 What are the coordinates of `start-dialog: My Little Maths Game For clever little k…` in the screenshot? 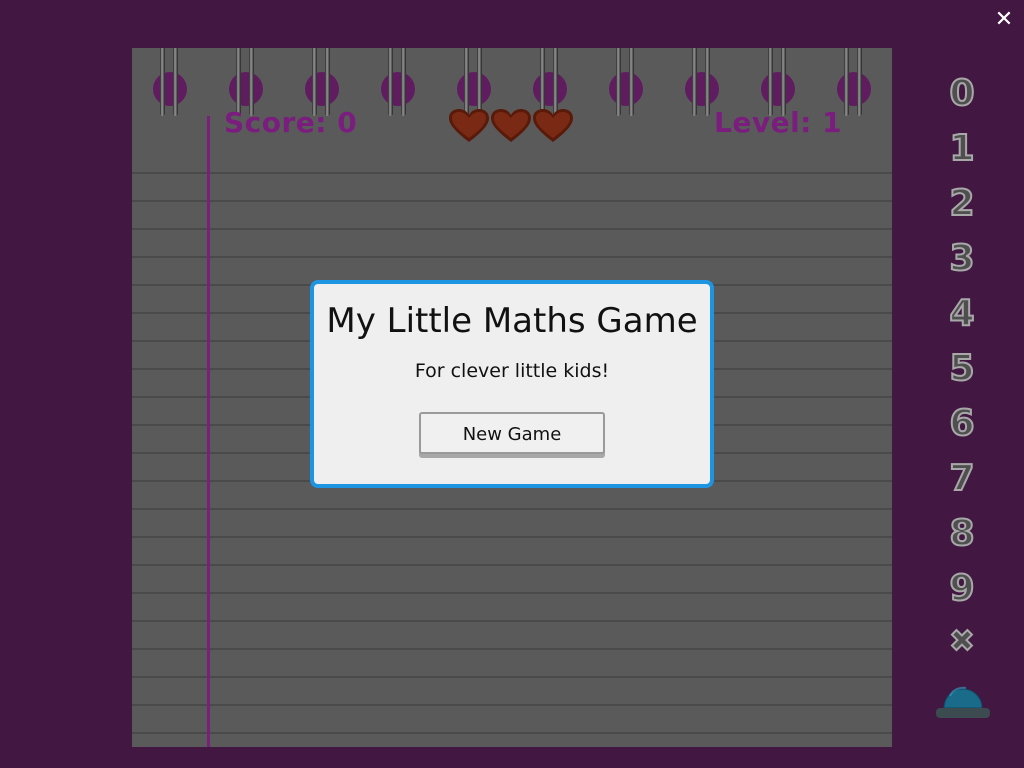 It's located at (512, 384).